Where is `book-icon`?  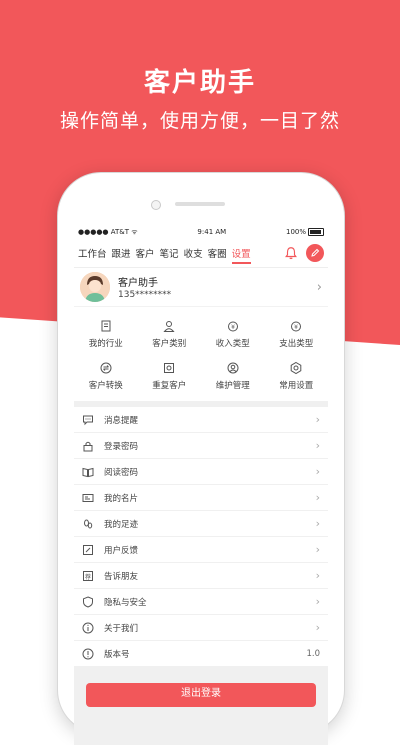
book-icon is located at coordinates (106, 326).